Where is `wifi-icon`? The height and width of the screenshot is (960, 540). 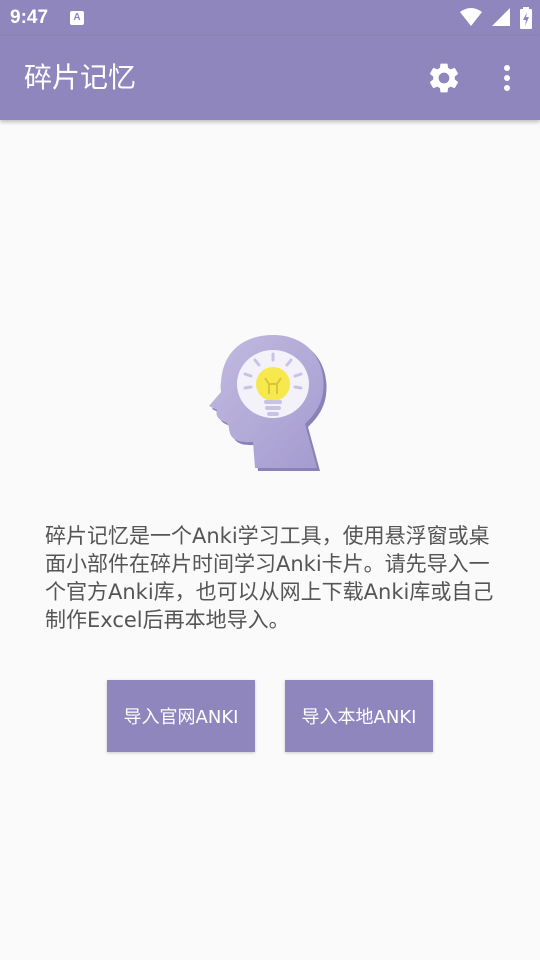
wifi-icon is located at coordinates (470, 17).